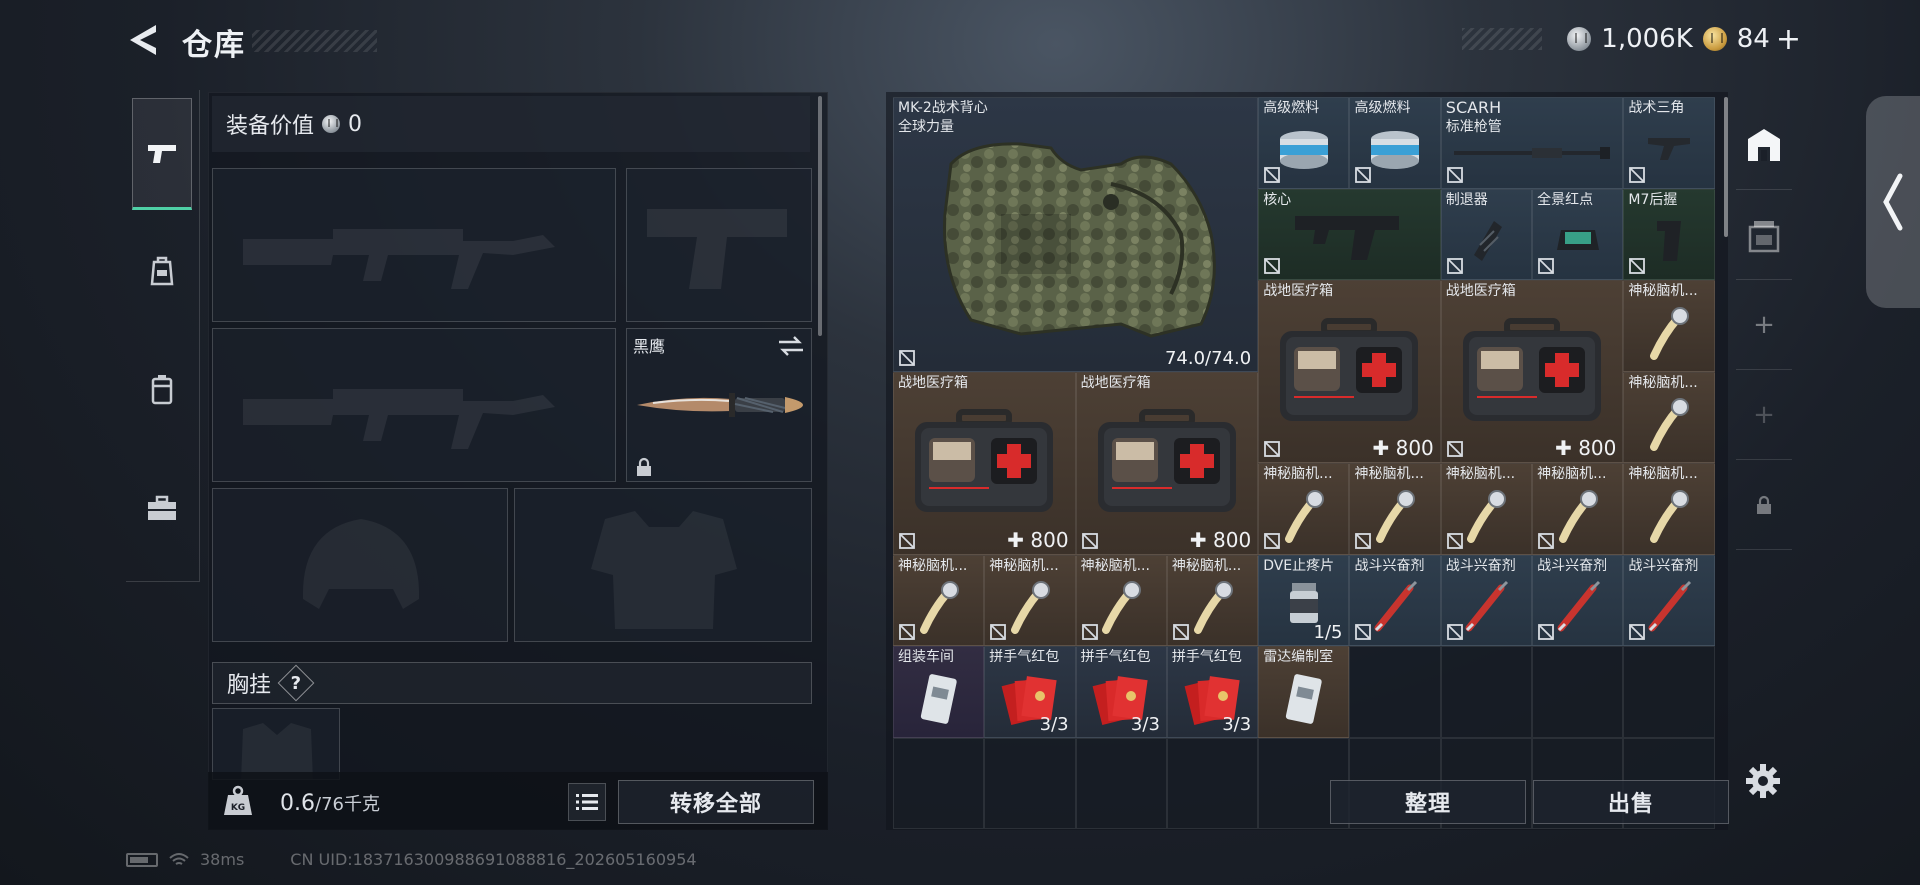  What do you see at coordinates (1532, 143) in the screenshot?
I see `item-barrel: SCARH 标准枪管` at bounding box center [1532, 143].